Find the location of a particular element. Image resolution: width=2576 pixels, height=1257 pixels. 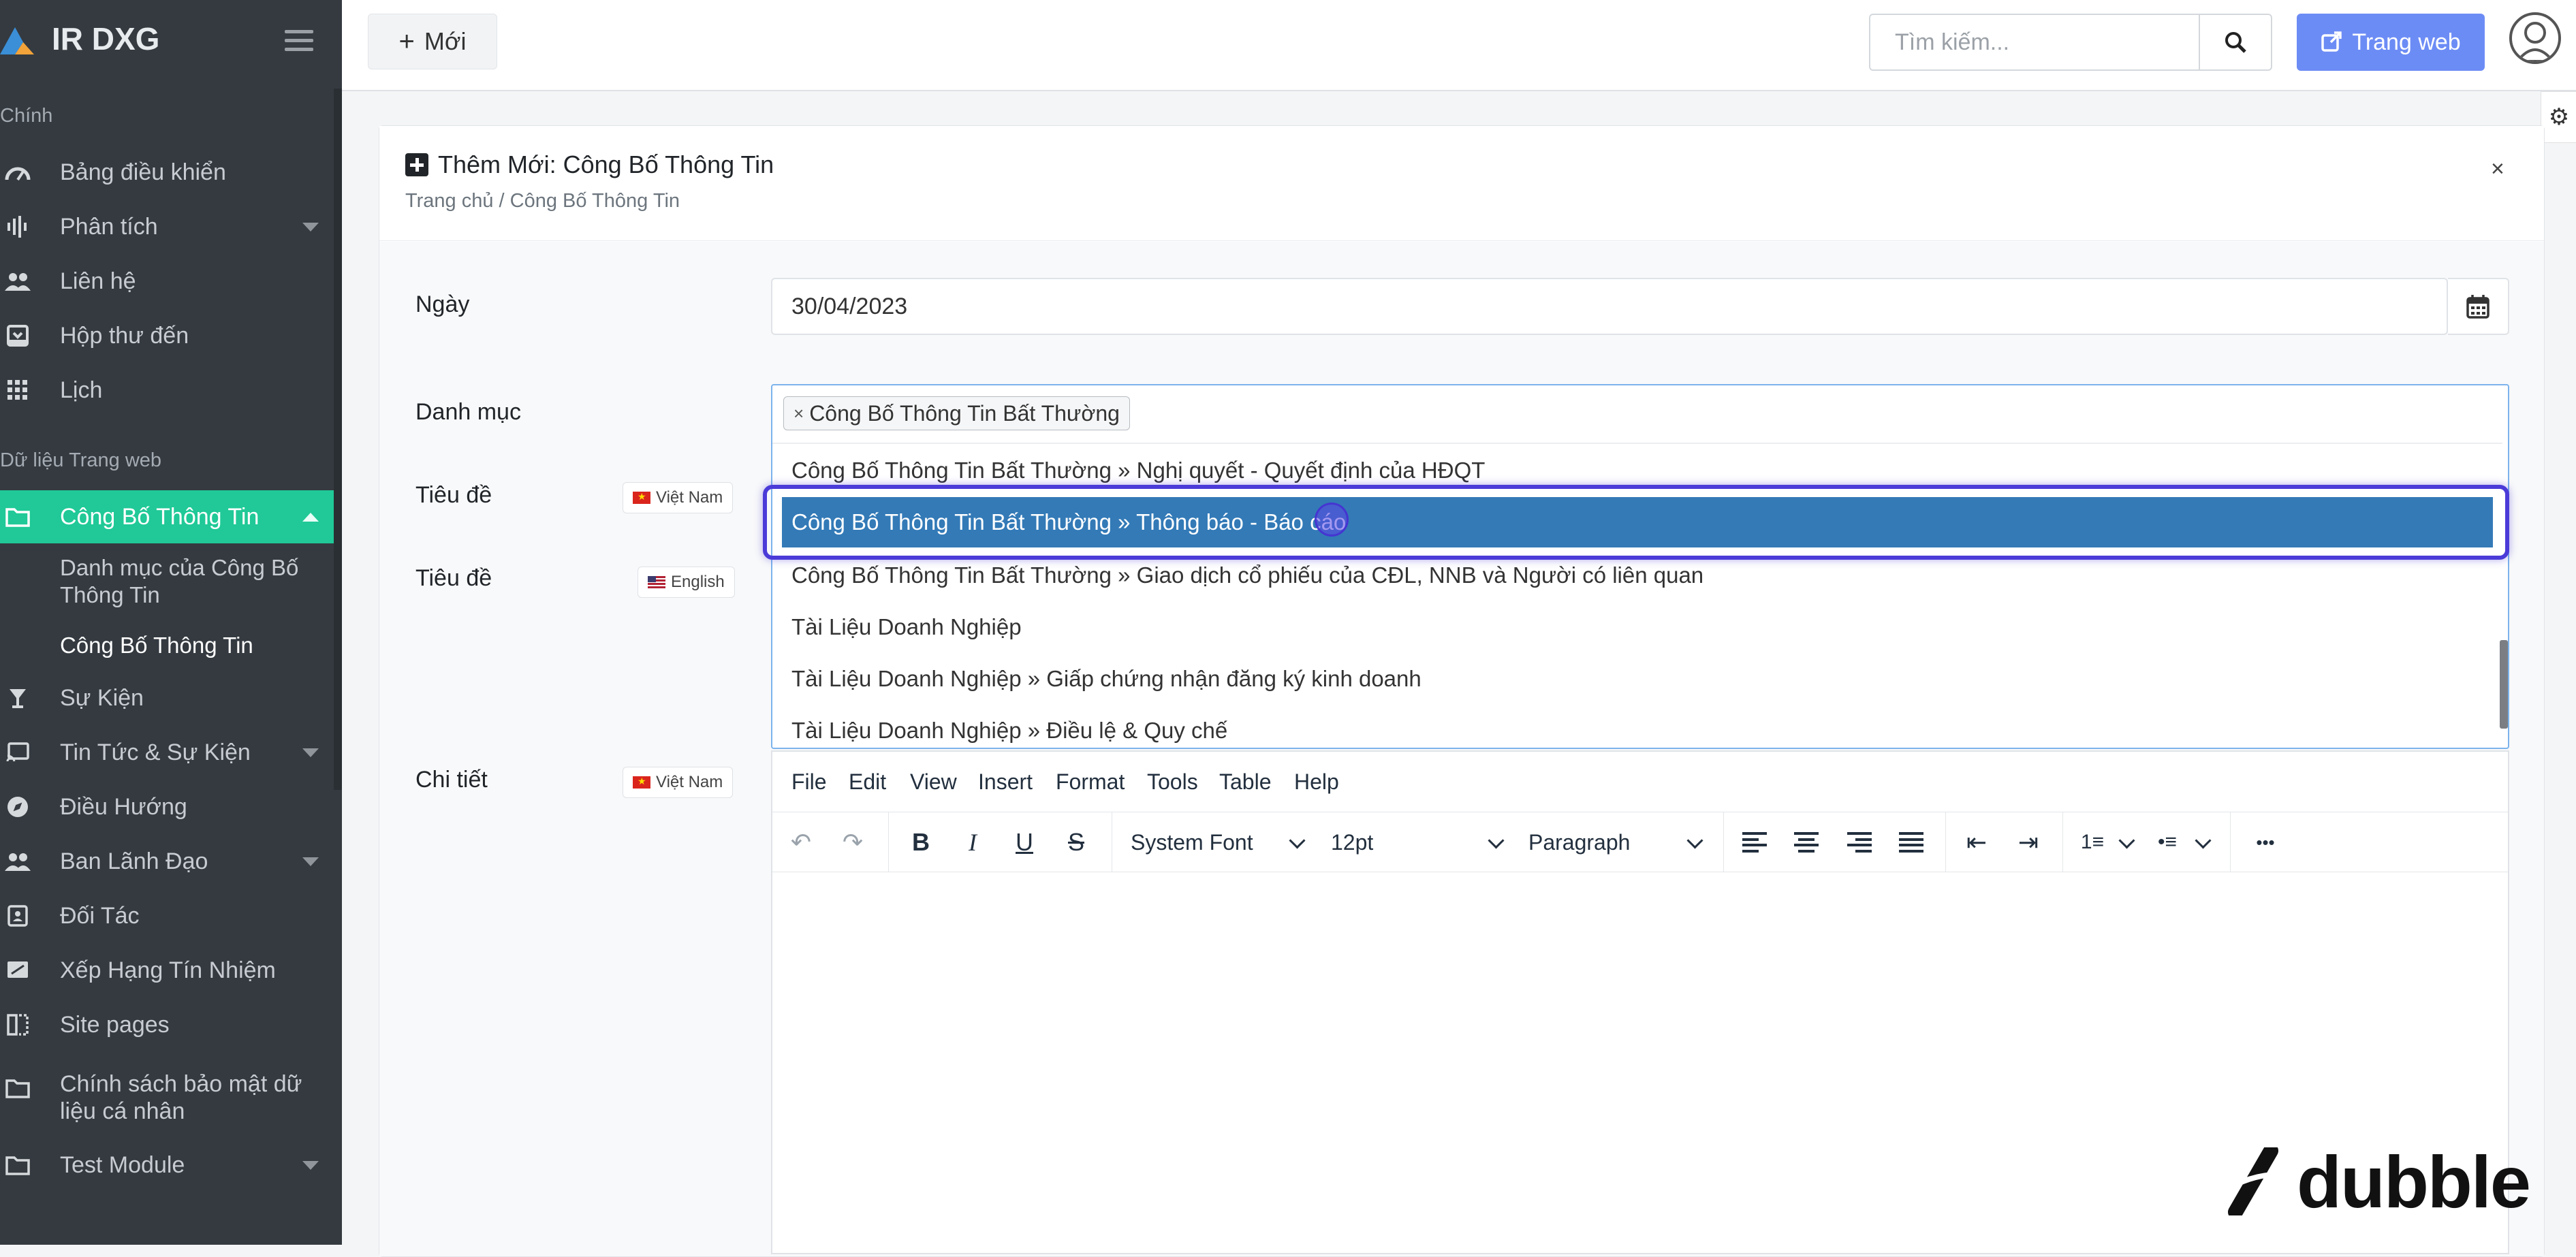

nav-section-website-data: Dữ liệu Trang web is located at coordinates (81, 460).